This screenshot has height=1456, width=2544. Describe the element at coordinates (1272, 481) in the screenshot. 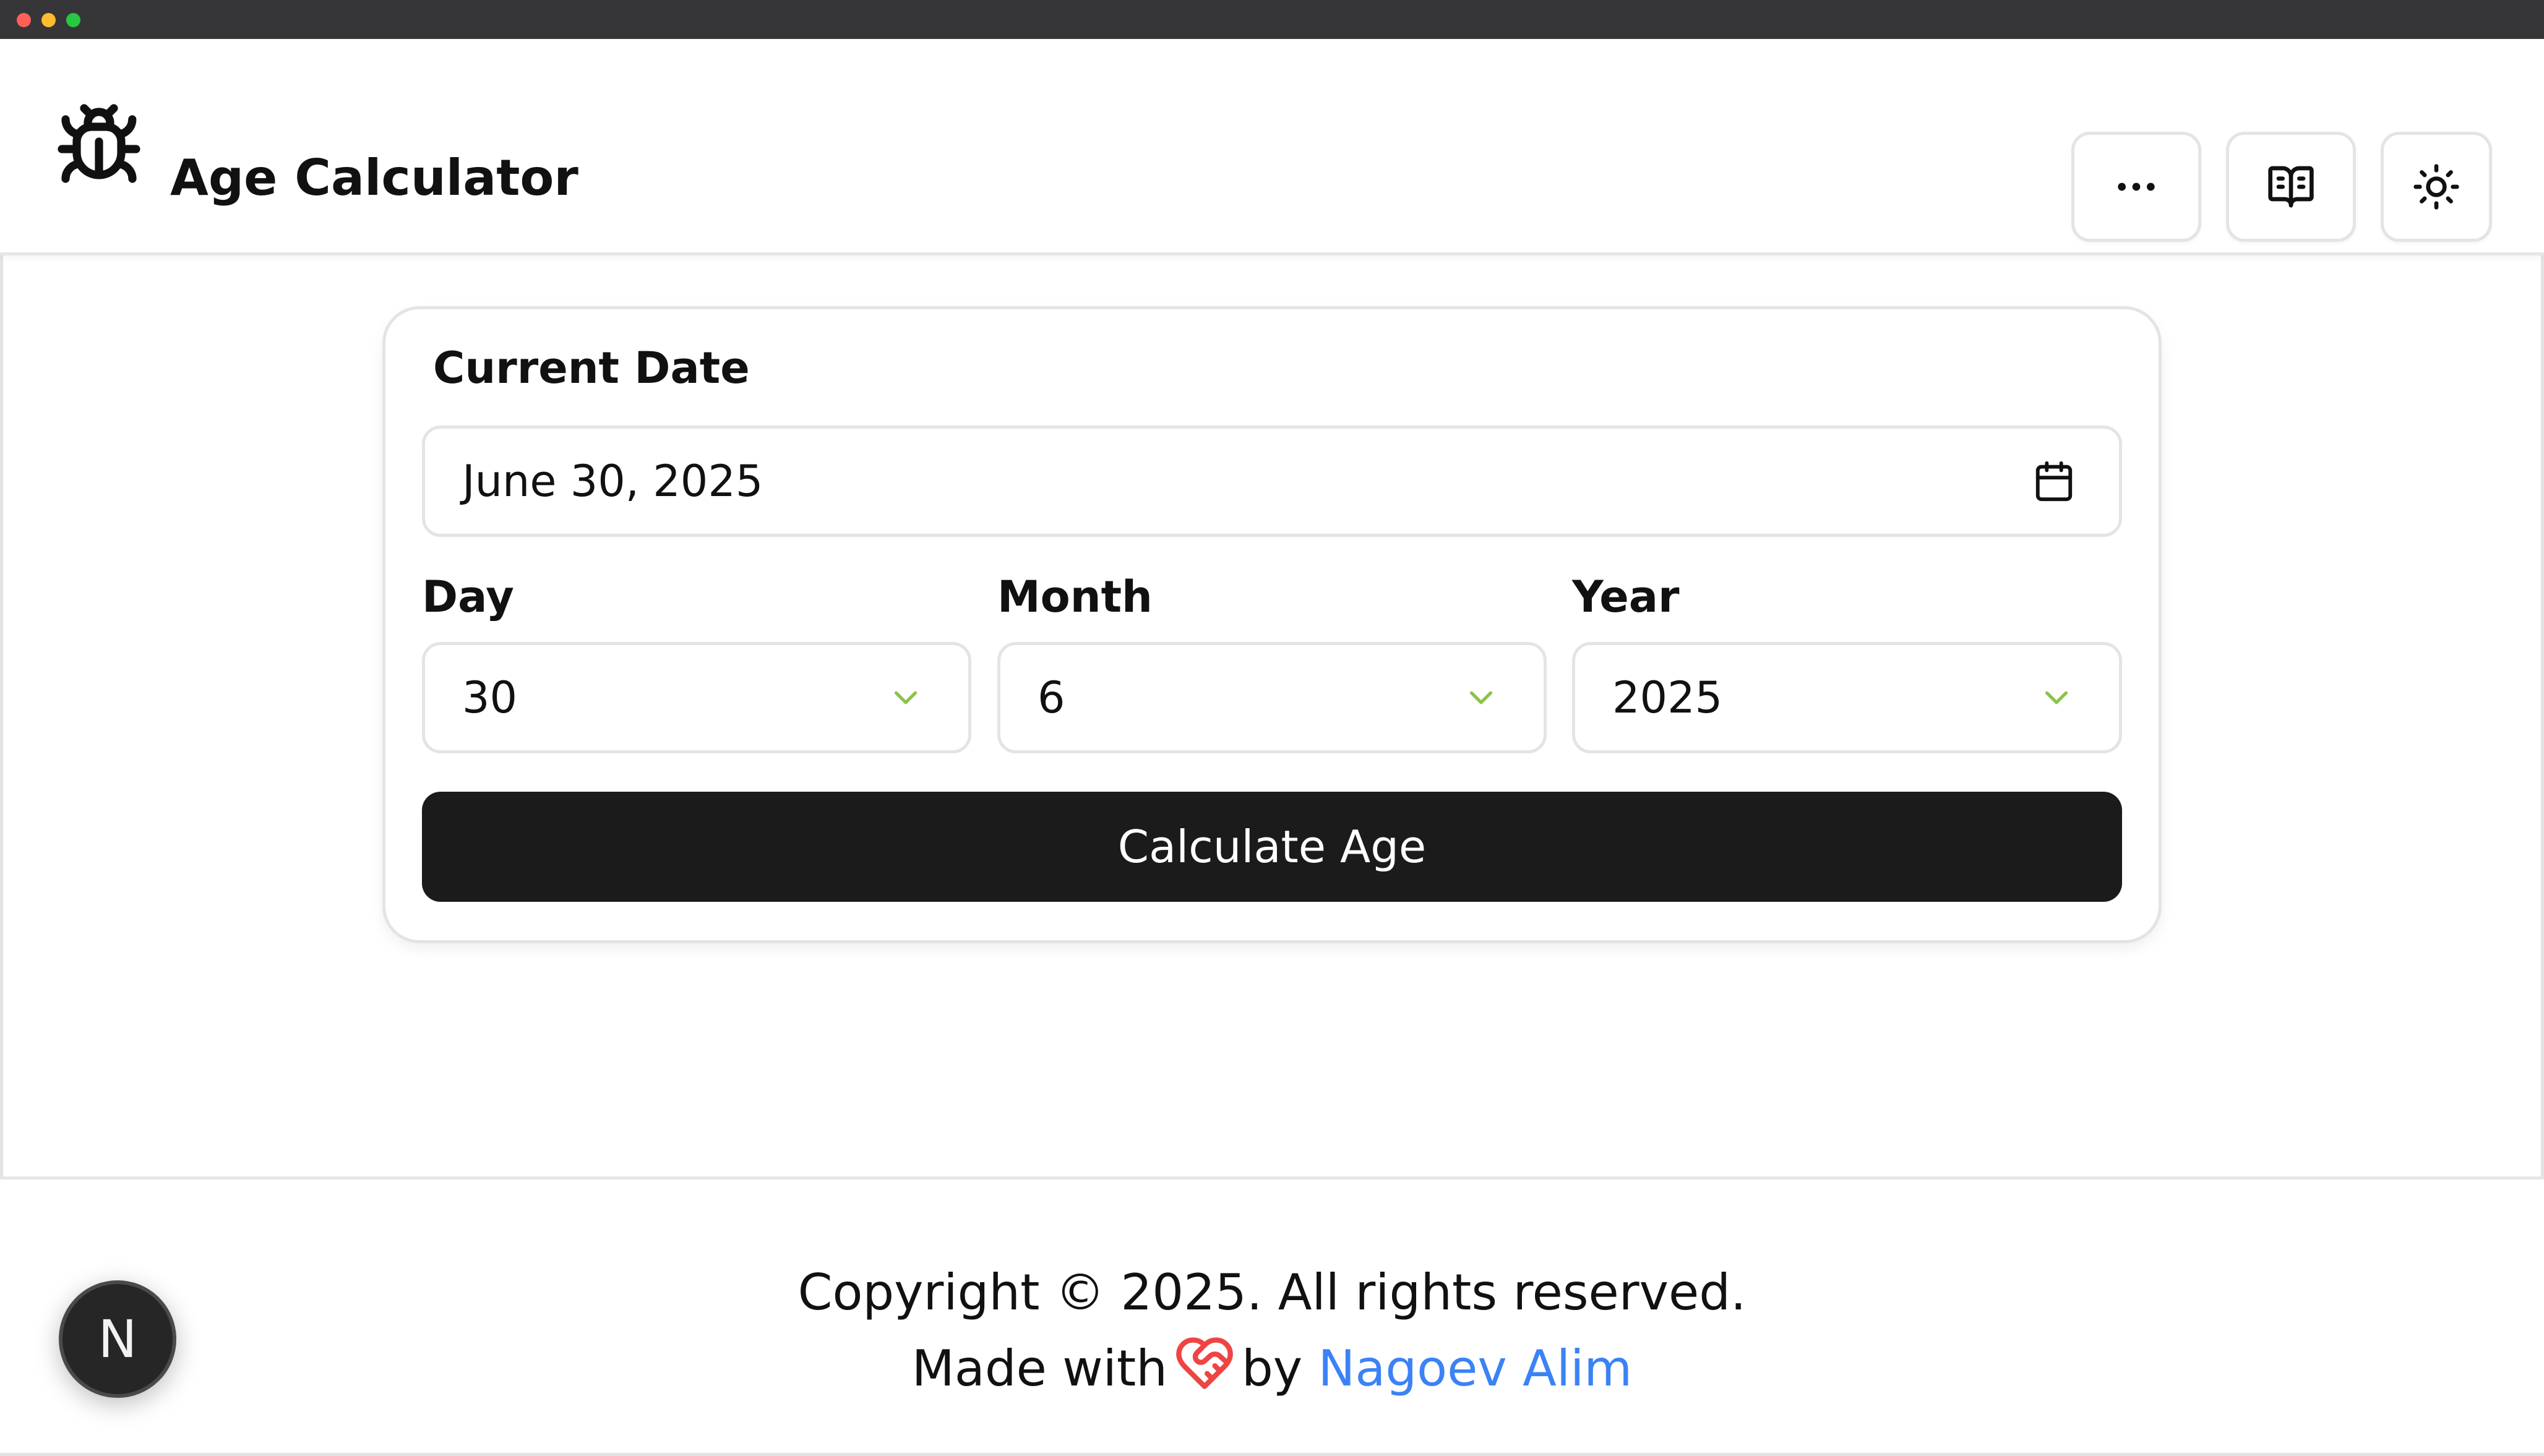

I see `current-date-picker: June 30, 2025` at that location.